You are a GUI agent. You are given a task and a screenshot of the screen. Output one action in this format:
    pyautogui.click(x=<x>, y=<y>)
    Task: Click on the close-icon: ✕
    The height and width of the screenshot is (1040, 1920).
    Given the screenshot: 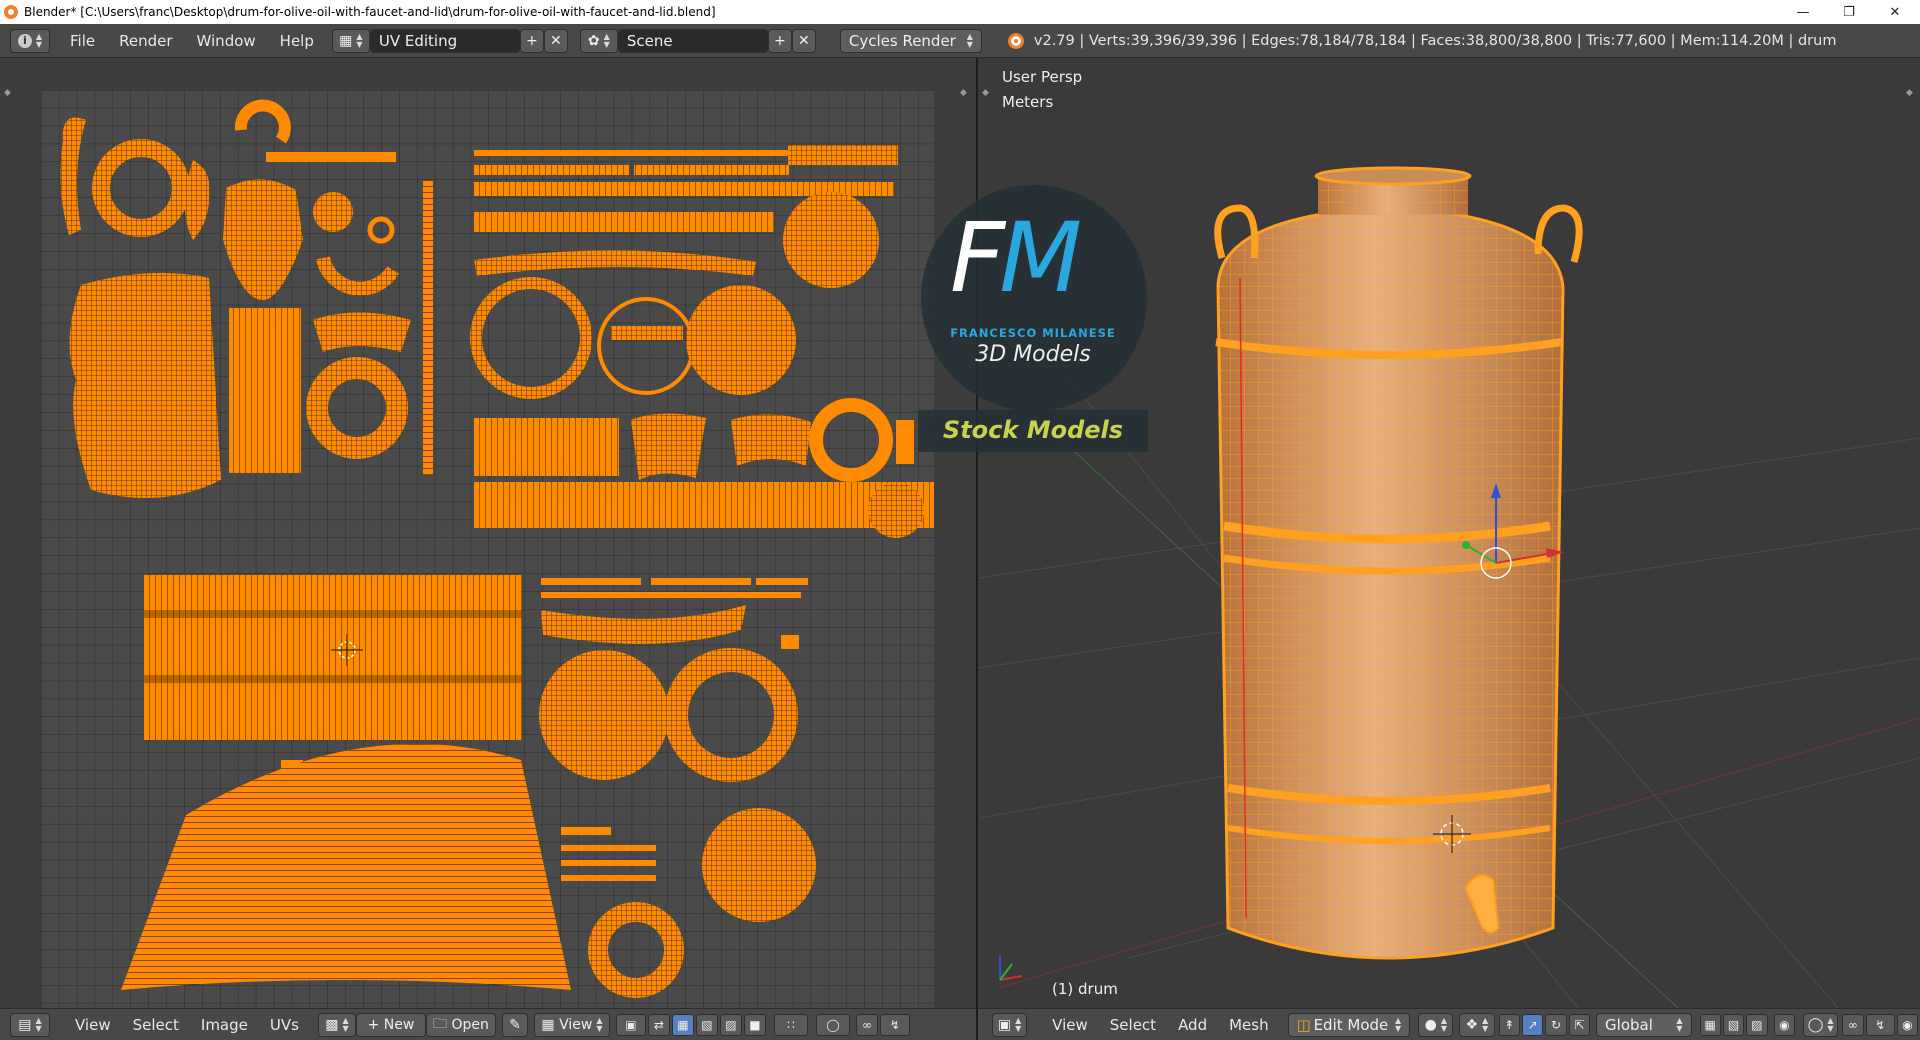 What is the action you would take?
    pyautogui.click(x=1895, y=12)
    